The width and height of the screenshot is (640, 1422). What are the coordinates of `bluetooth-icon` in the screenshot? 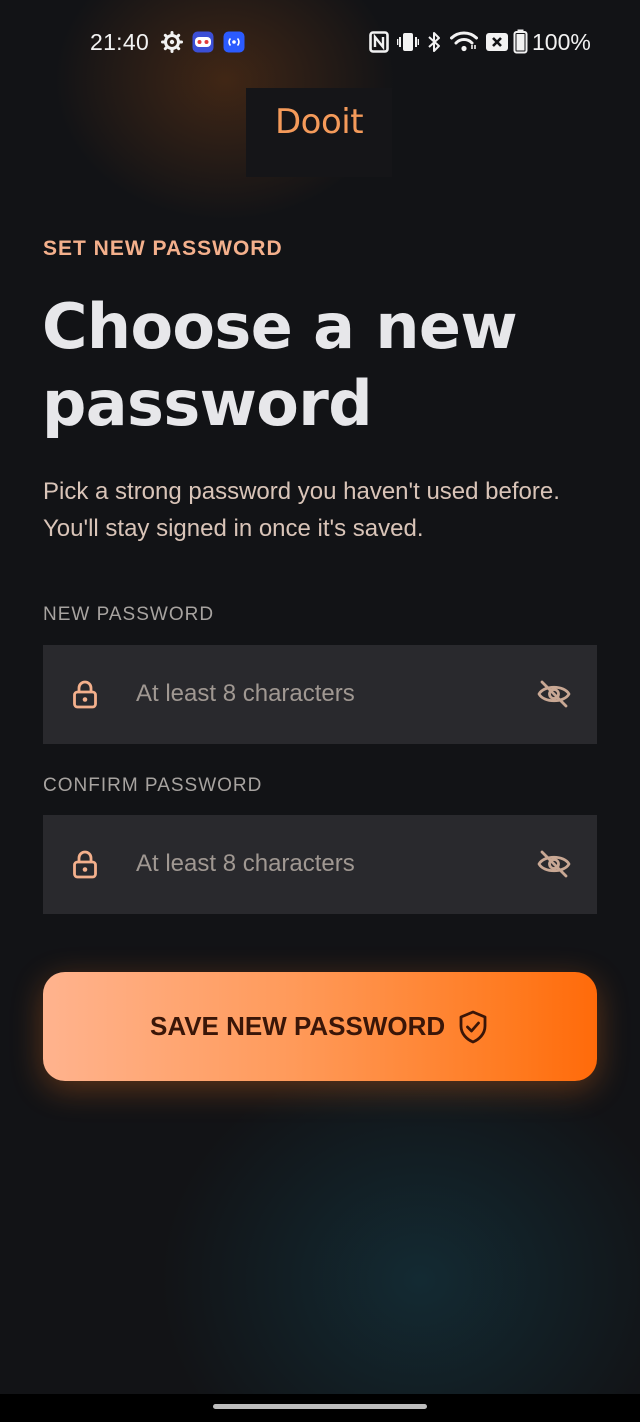 It's located at (434, 44).